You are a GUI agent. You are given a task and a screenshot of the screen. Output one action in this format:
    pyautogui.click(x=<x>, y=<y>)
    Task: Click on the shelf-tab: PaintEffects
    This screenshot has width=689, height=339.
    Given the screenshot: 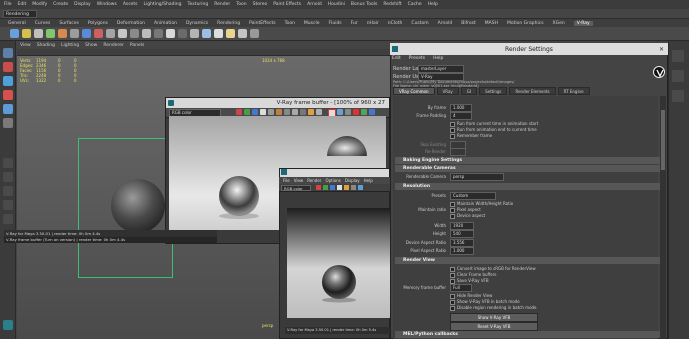 What is the action you would take?
    pyautogui.click(x=262, y=23)
    